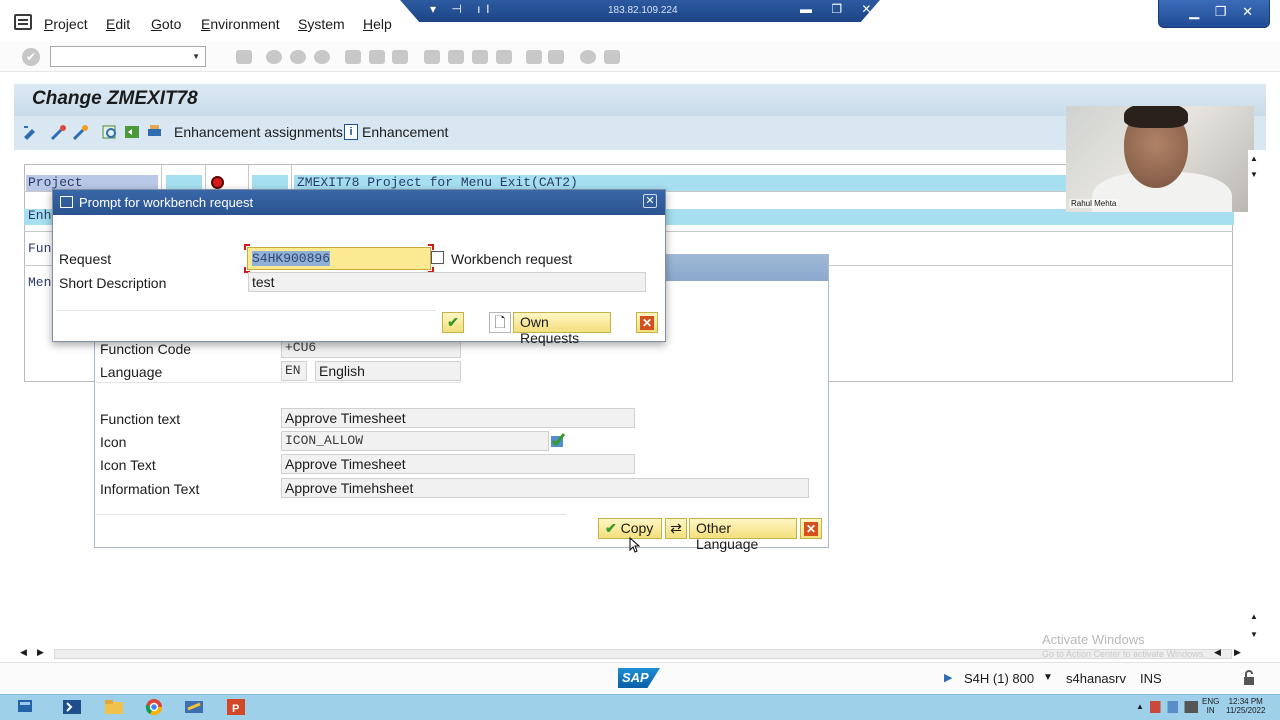 Image resolution: width=1280 pixels, height=720 pixels. What do you see at coordinates (154, 707) in the screenshot?
I see `chrome-icon` at bounding box center [154, 707].